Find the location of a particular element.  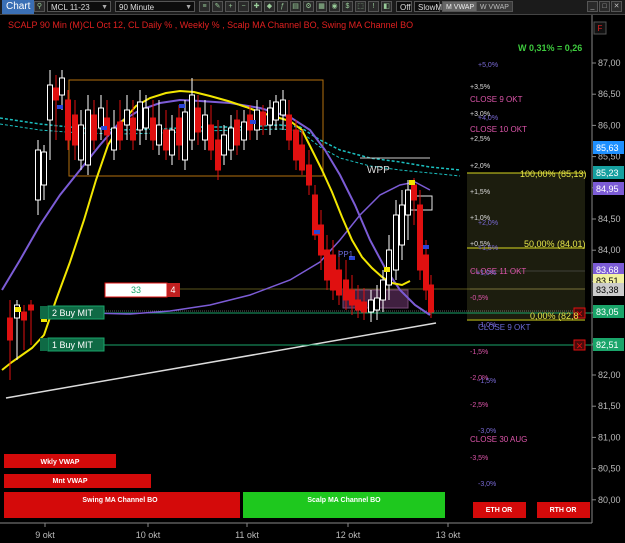

indicators-icon: ƒ is located at coordinates (282, 6).